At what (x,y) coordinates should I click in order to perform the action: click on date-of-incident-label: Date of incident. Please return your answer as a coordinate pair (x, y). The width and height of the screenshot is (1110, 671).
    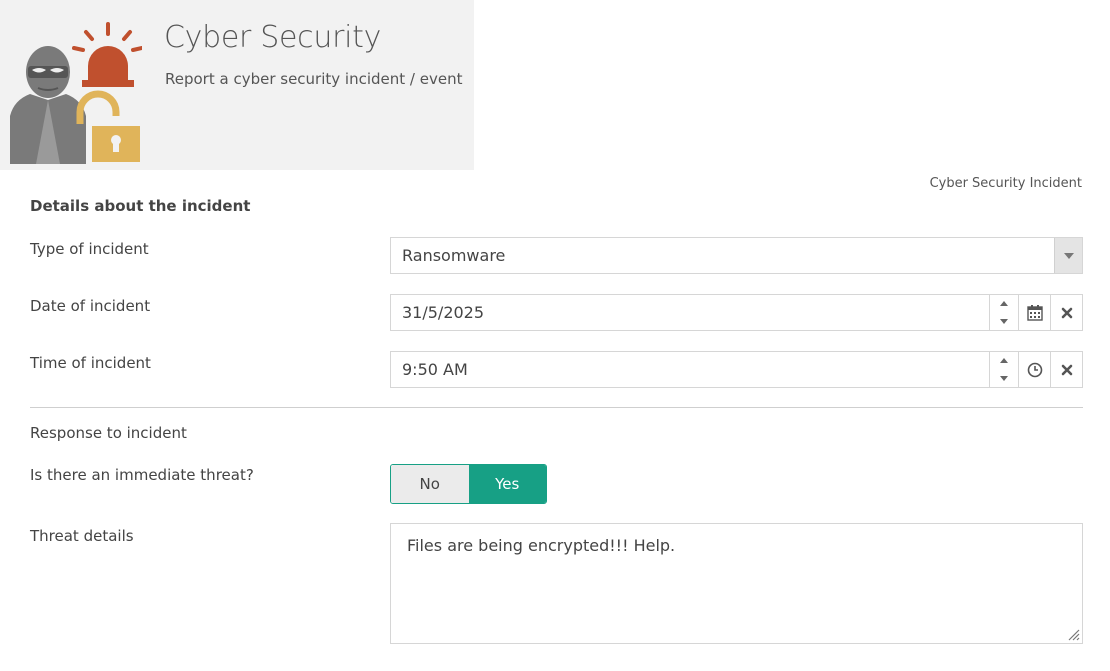
    Looking at the image, I should click on (90, 306).